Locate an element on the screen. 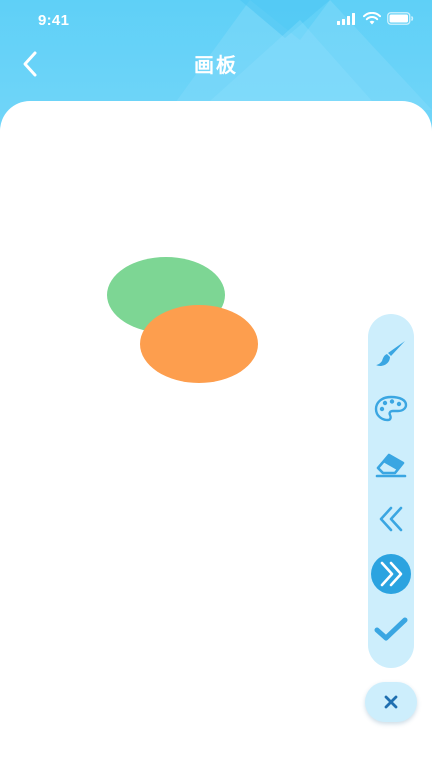  brush-icon is located at coordinates (390, 353).